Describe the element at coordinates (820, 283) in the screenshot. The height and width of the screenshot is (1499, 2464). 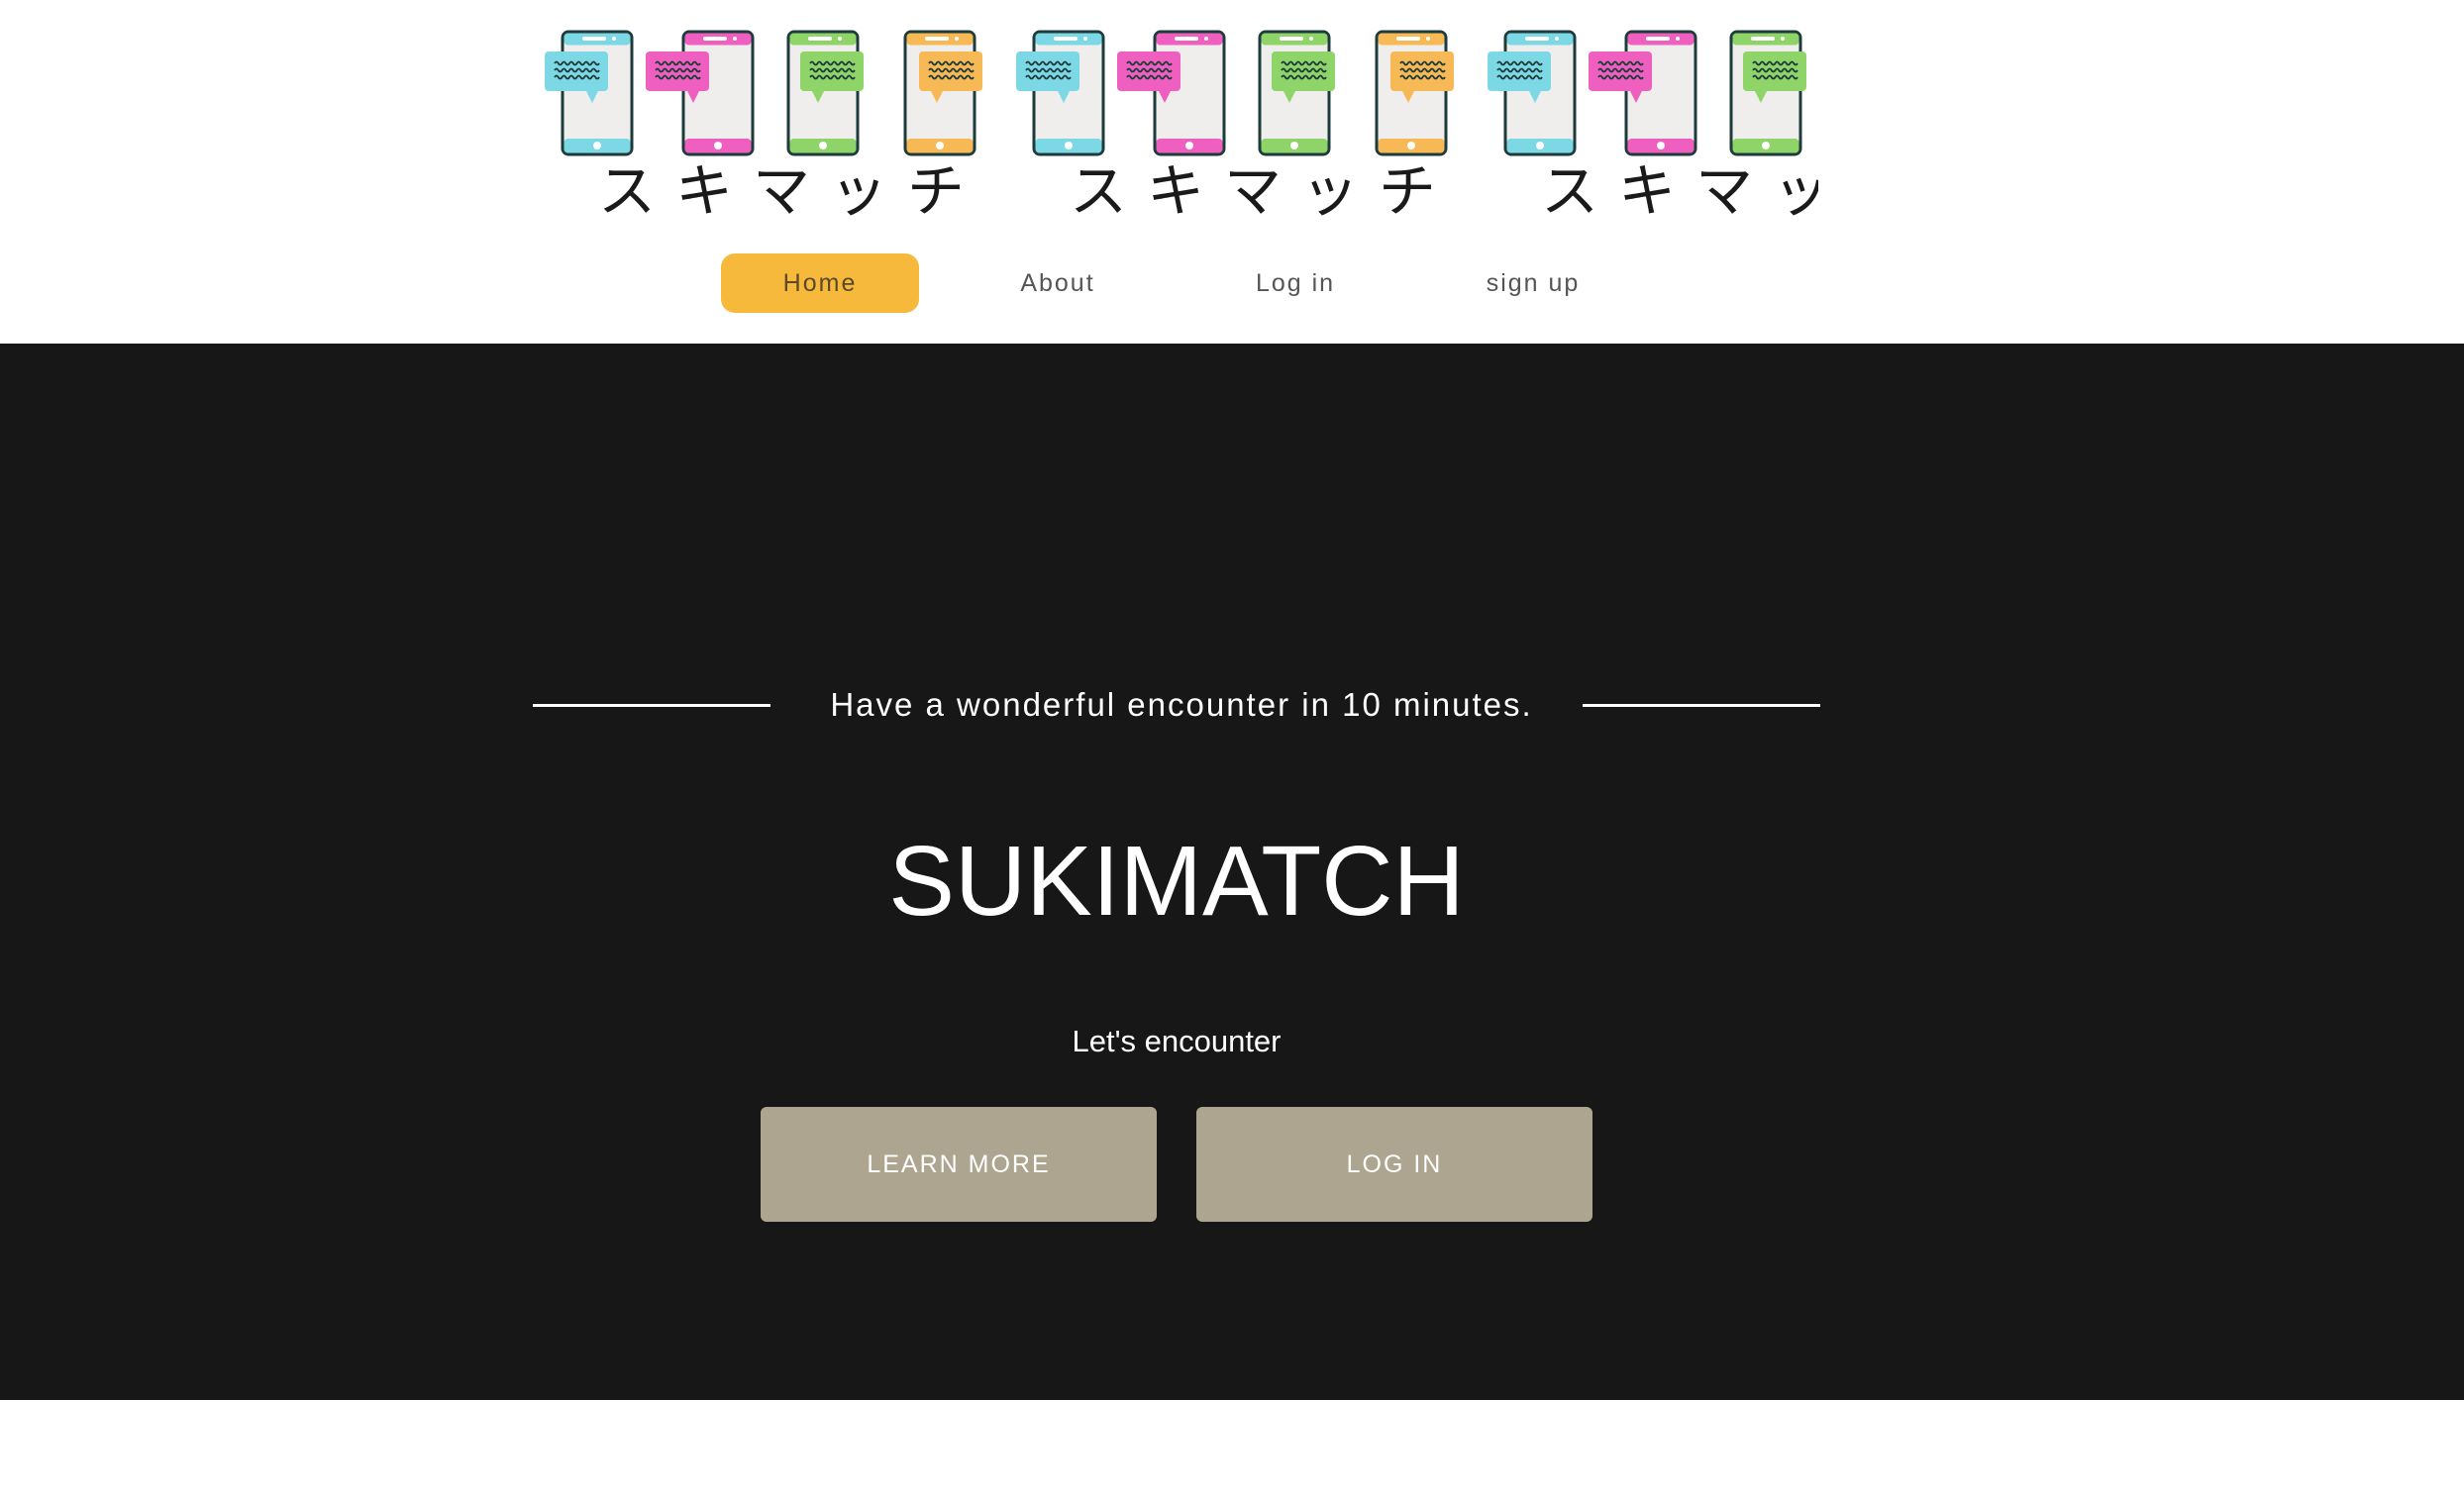
I see `nav-home: Home` at that location.